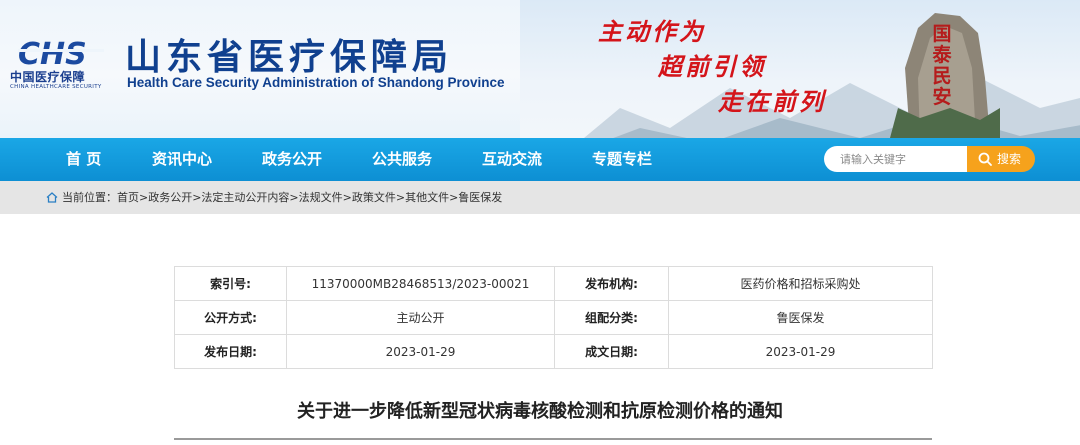  What do you see at coordinates (712, 66) in the screenshot?
I see `slogan-2: 超前引领` at bounding box center [712, 66].